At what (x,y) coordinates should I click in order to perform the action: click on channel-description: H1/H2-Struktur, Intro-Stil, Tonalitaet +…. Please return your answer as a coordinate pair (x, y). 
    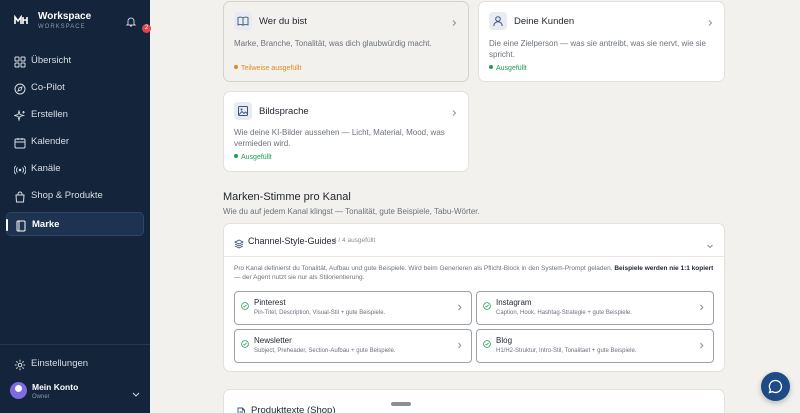
    Looking at the image, I should click on (566, 351).